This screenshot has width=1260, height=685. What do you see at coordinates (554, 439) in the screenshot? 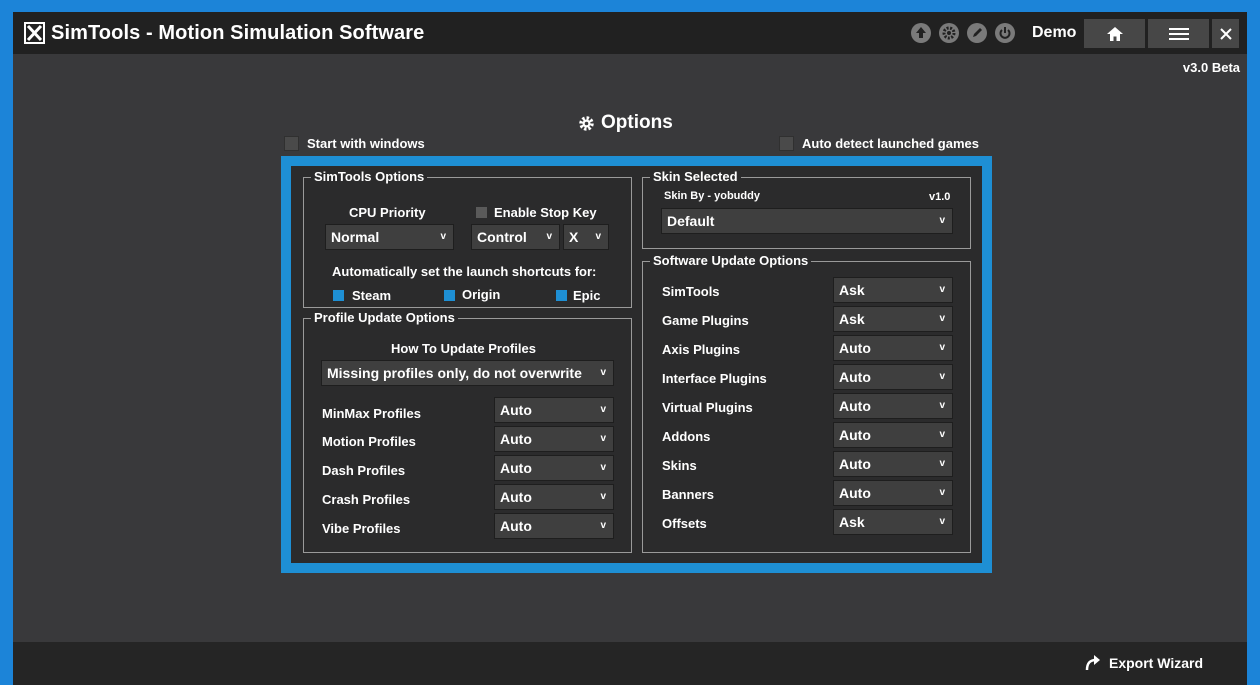
I see `motion-profiles-select: Auto v` at bounding box center [554, 439].